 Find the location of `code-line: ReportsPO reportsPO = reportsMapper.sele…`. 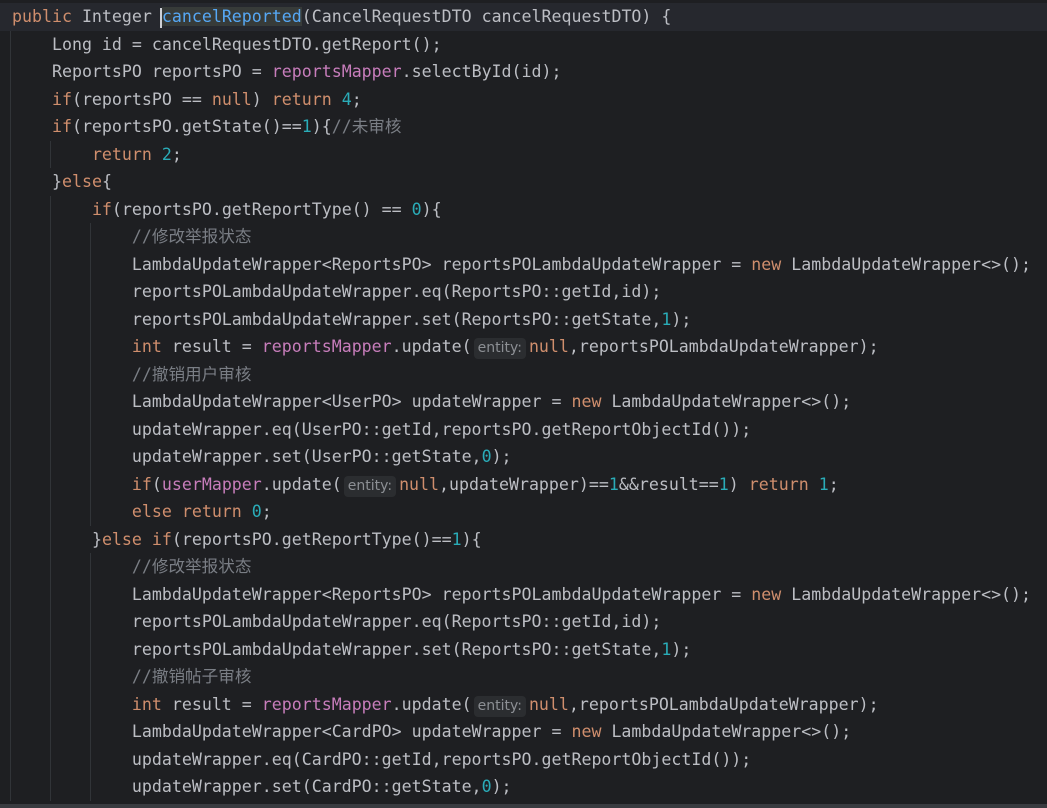

code-line: ReportsPO reportsPO = reportsMapper.sele… is located at coordinates (523, 72).